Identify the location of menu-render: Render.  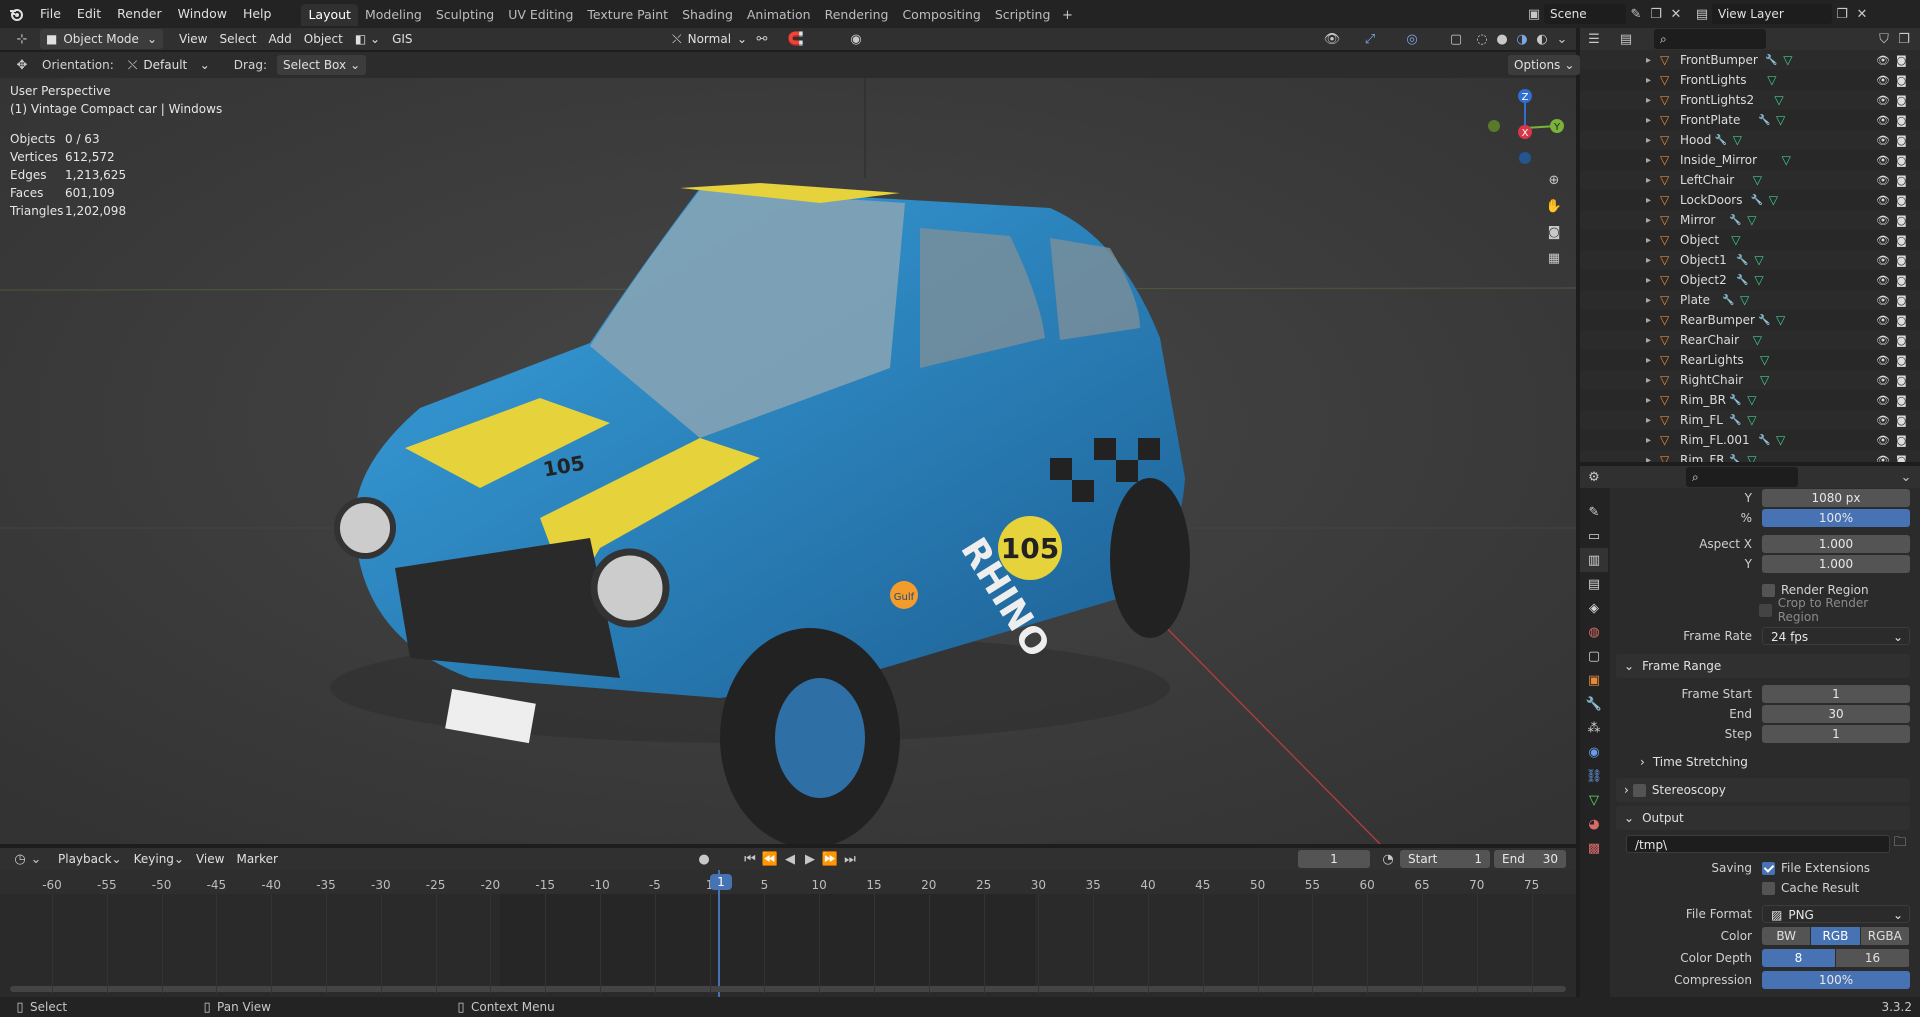
(139, 14).